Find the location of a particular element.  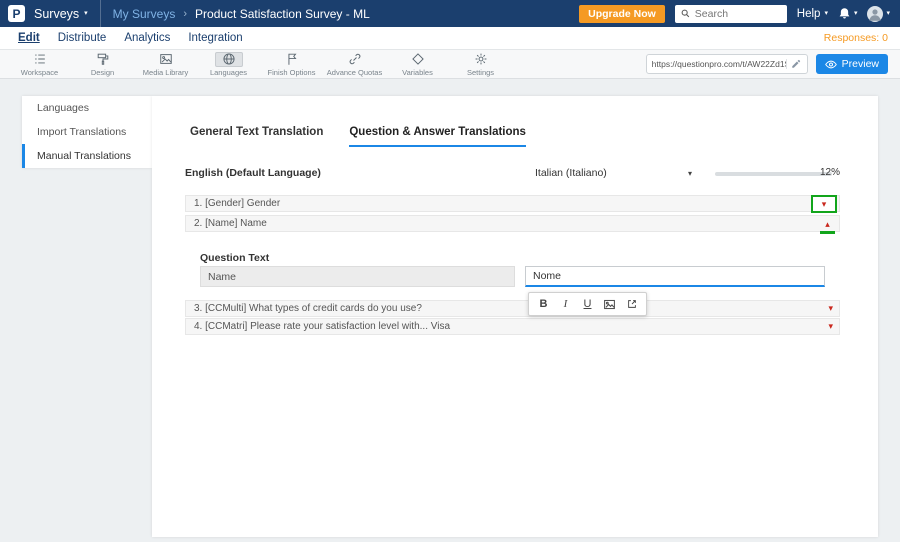

translation-text-input is located at coordinates (675, 276).